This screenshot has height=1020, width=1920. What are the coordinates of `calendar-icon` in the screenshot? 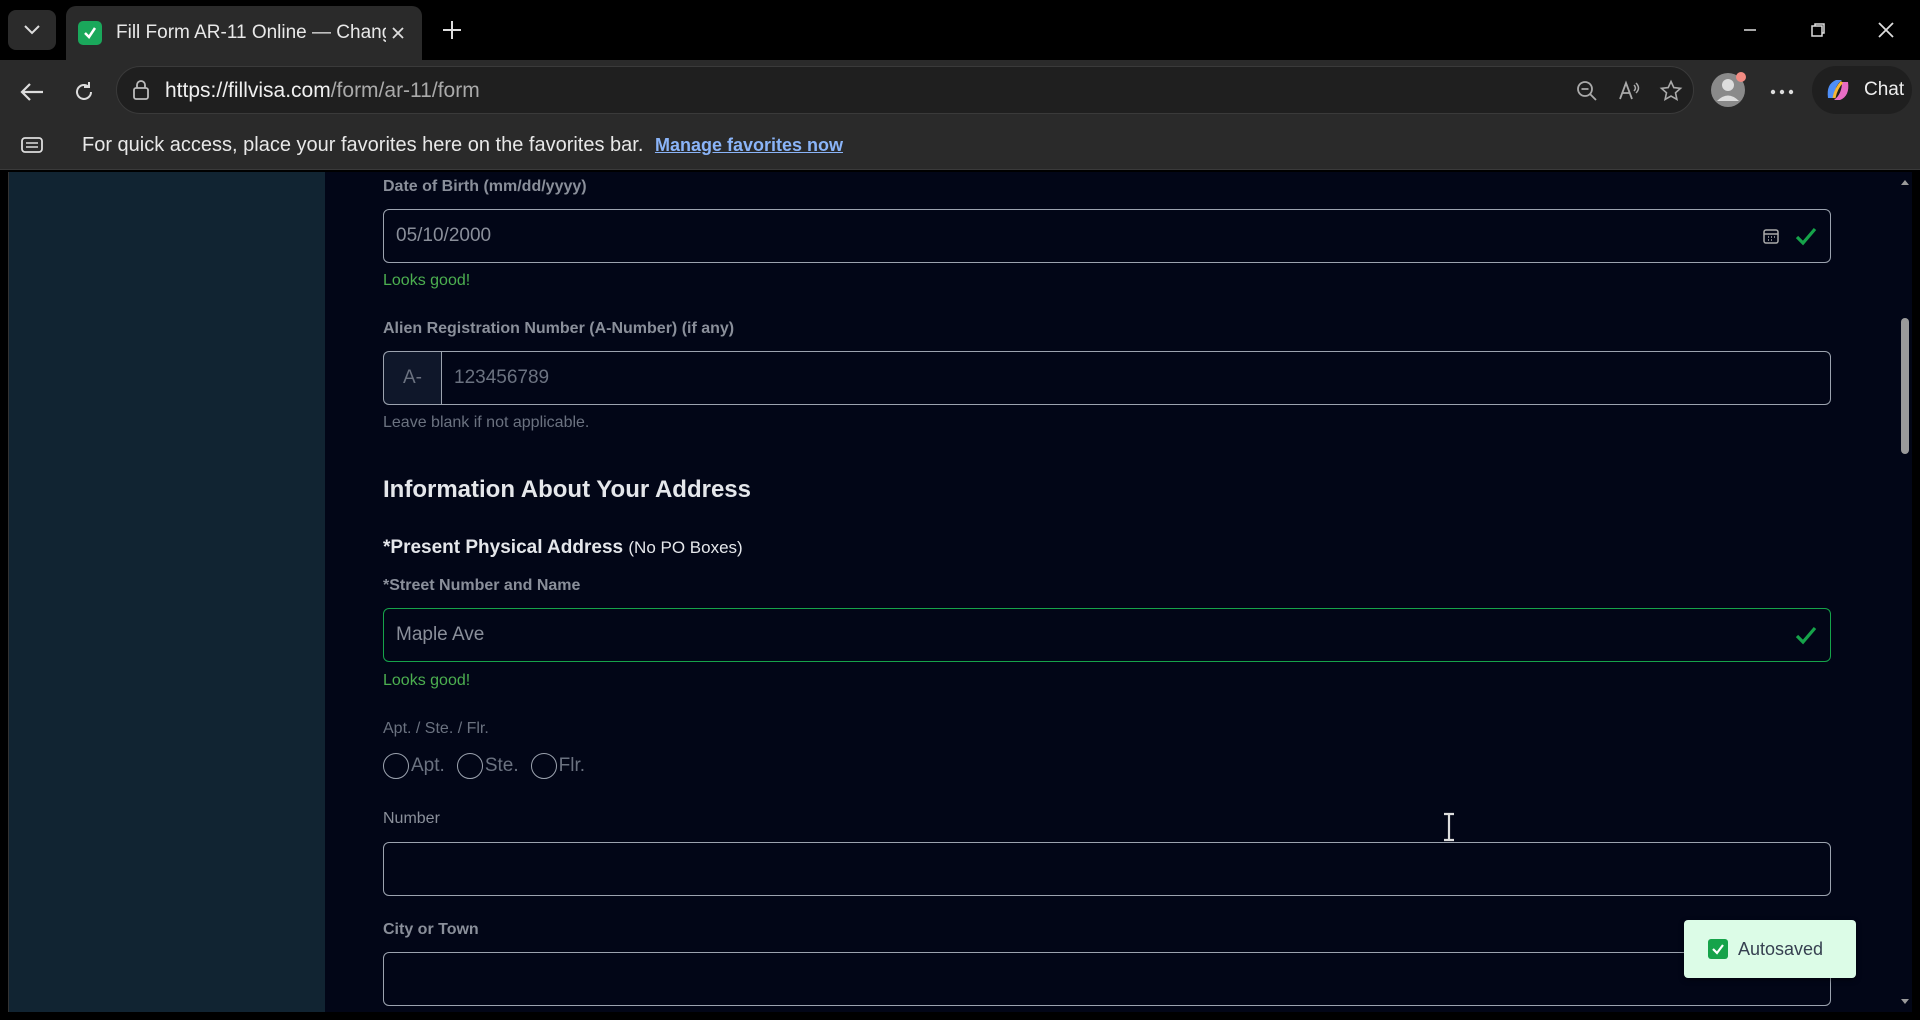 It's located at (1771, 236).